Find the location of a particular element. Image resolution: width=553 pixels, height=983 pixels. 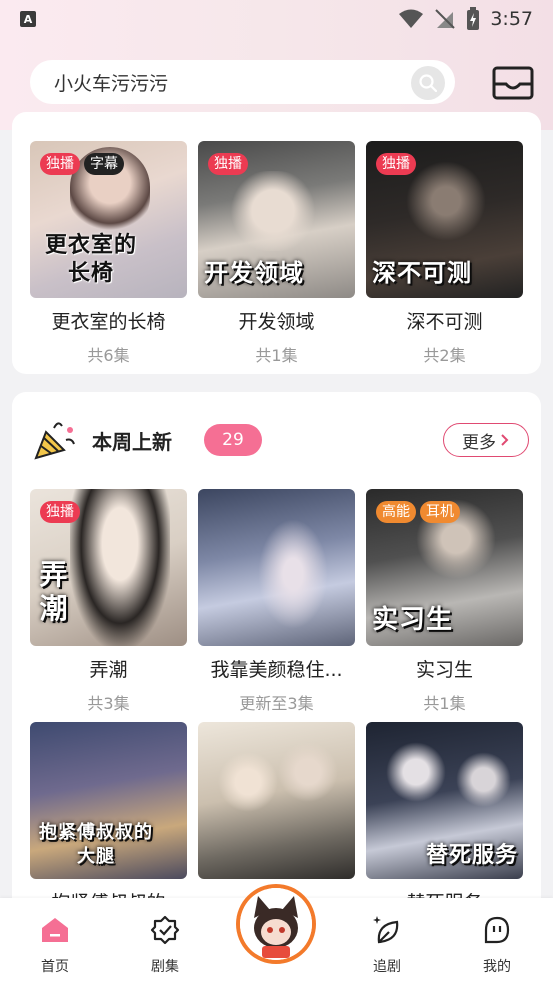

tab-label: 剧集 is located at coordinates (165, 967).